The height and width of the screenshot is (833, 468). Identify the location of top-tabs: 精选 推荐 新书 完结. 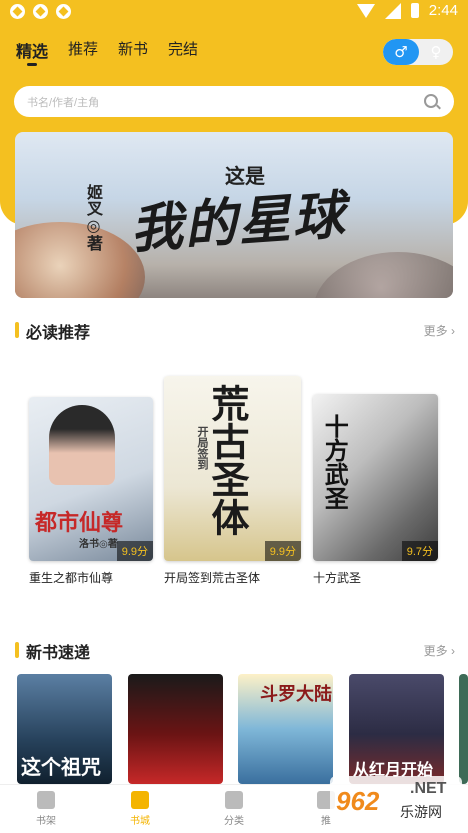
(107, 50).